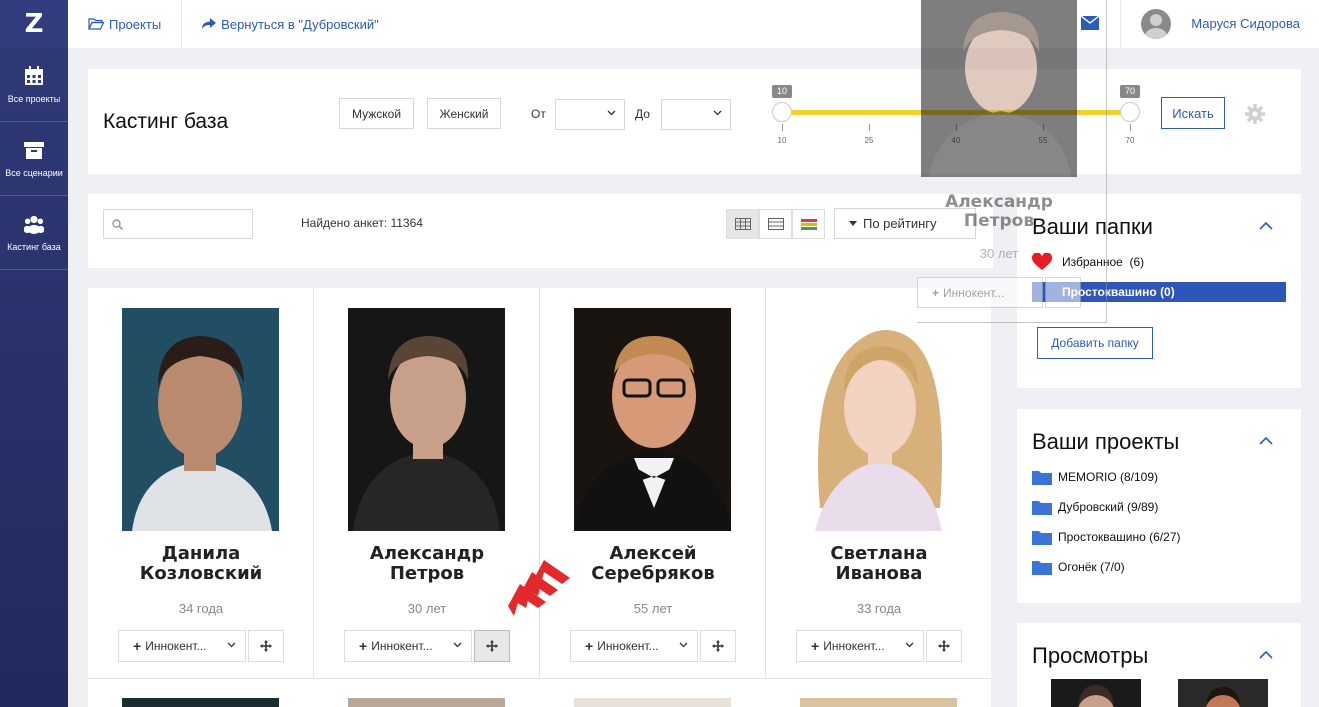  What do you see at coordinates (539, 588) in the screenshot?
I see `drag-arrow-icon` at bounding box center [539, 588].